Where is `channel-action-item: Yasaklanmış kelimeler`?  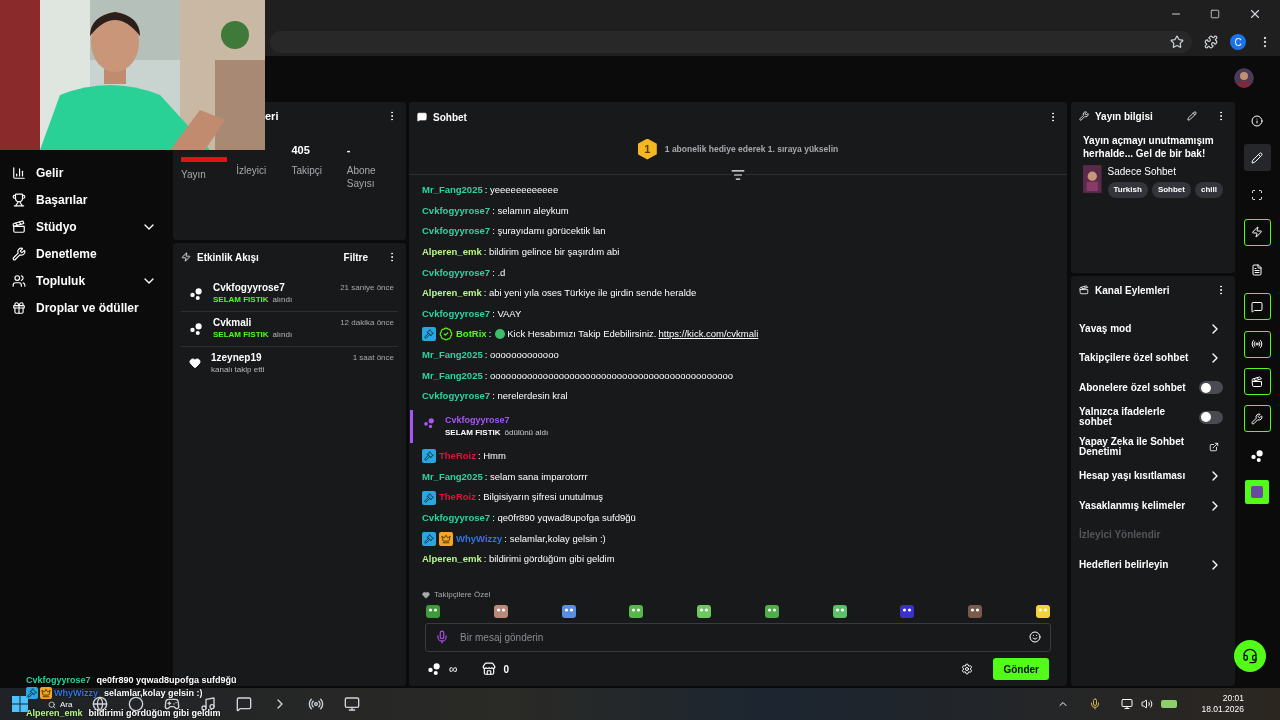 channel-action-item: Yasaklanmış kelimeler is located at coordinates (1153, 506).